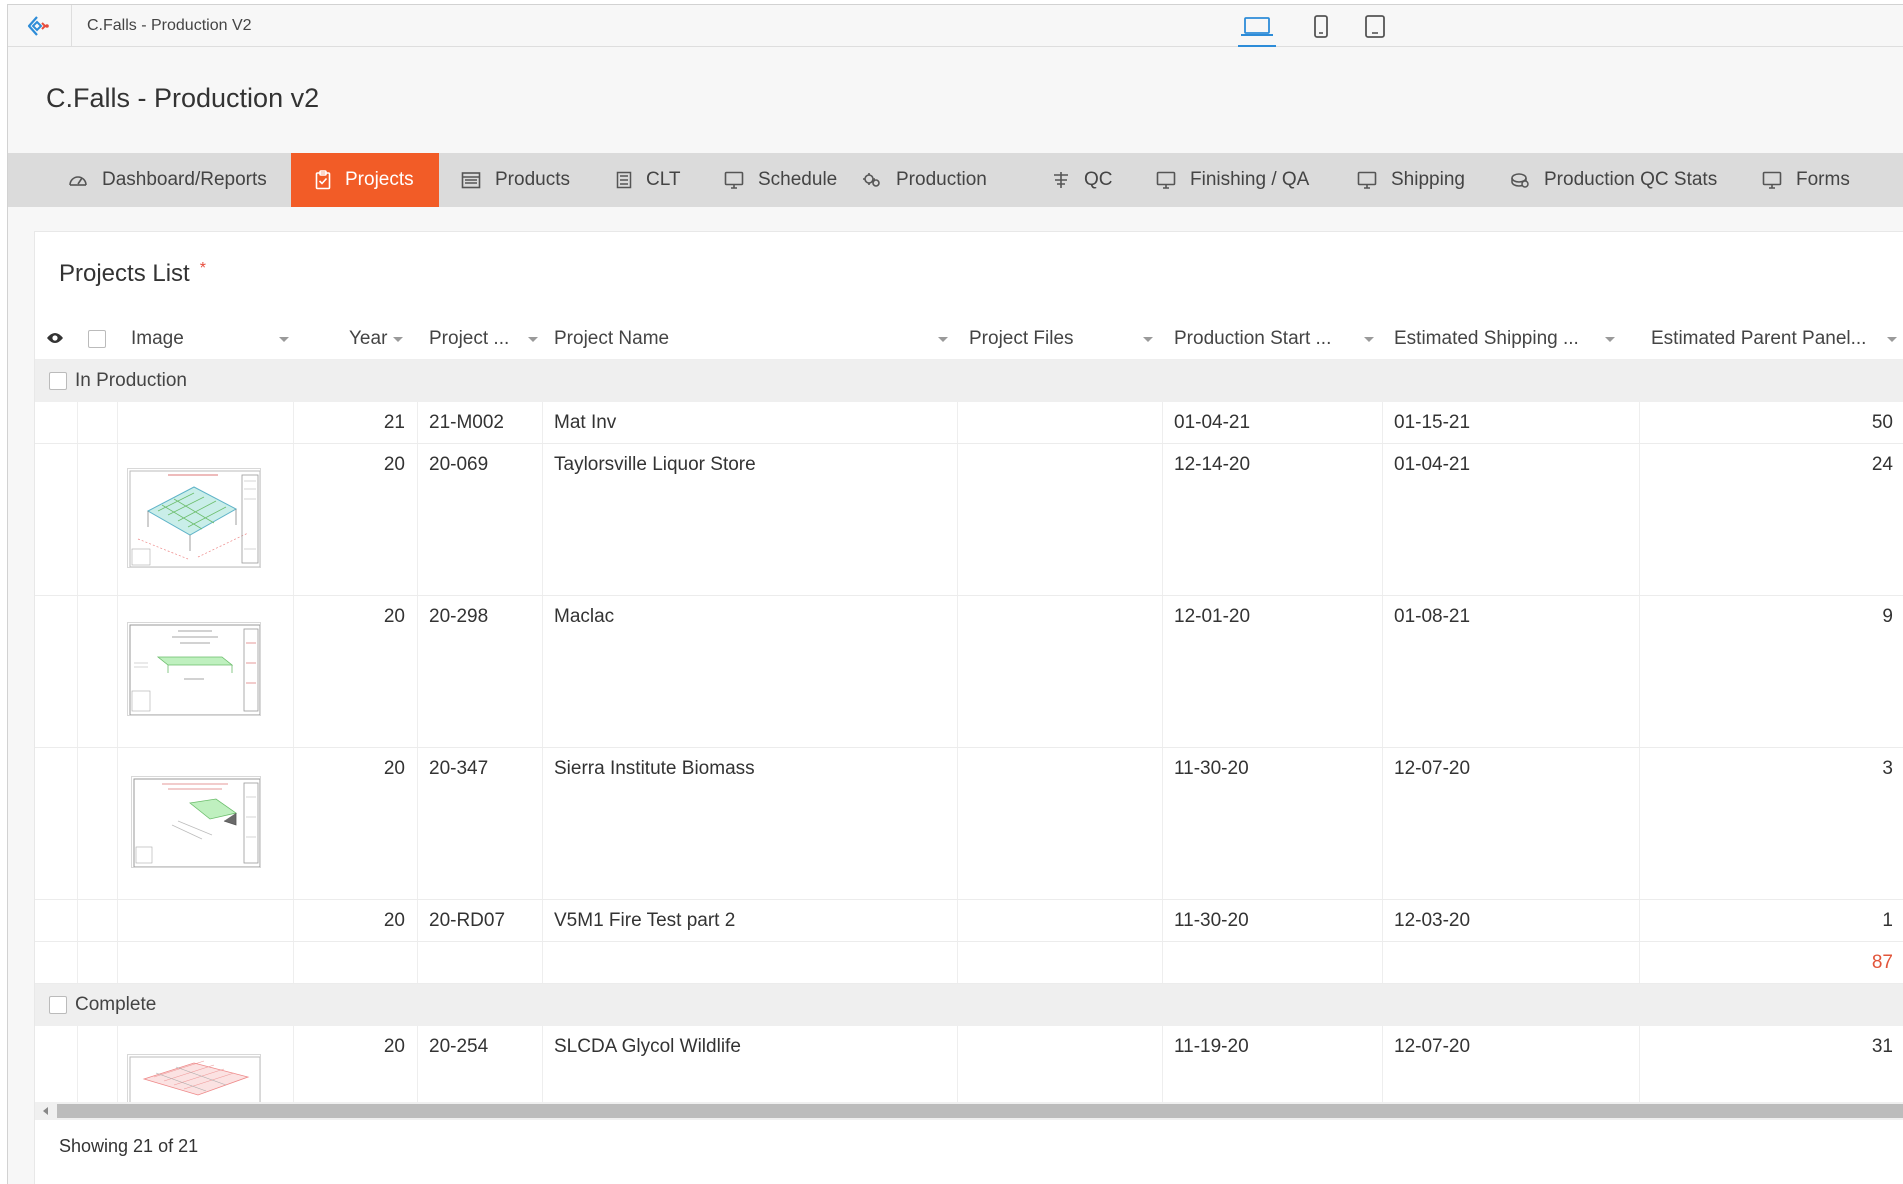 The height and width of the screenshot is (1184, 1903). What do you see at coordinates (1415, 180) in the screenshot?
I see `nav-item-shipping: Shipping` at bounding box center [1415, 180].